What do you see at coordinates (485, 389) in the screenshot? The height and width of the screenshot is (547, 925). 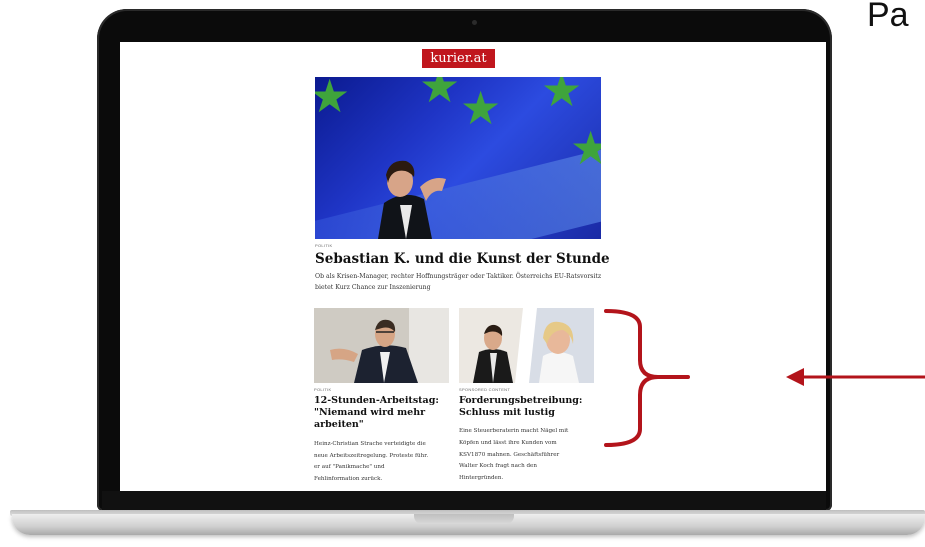 I see `article-2-category: SPONSORED CONTENT` at bounding box center [485, 389].